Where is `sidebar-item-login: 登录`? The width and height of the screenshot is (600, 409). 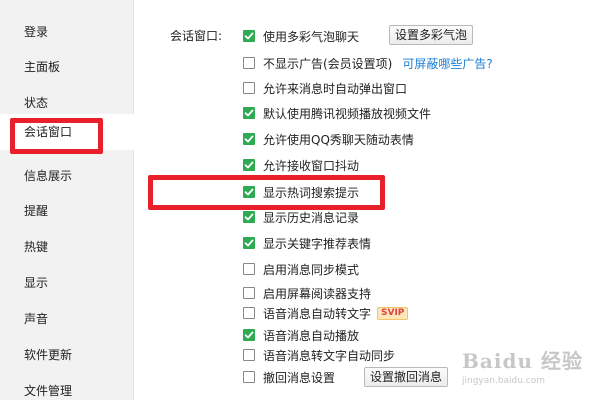 sidebar-item-login: 登录 is located at coordinates (66, 32).